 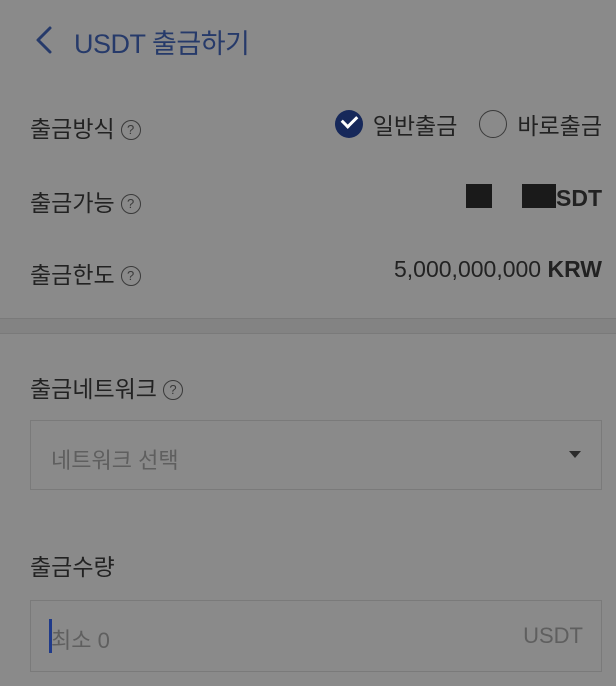 I want to click on network-label: 출금네트워크, so click(x=93, y=389).